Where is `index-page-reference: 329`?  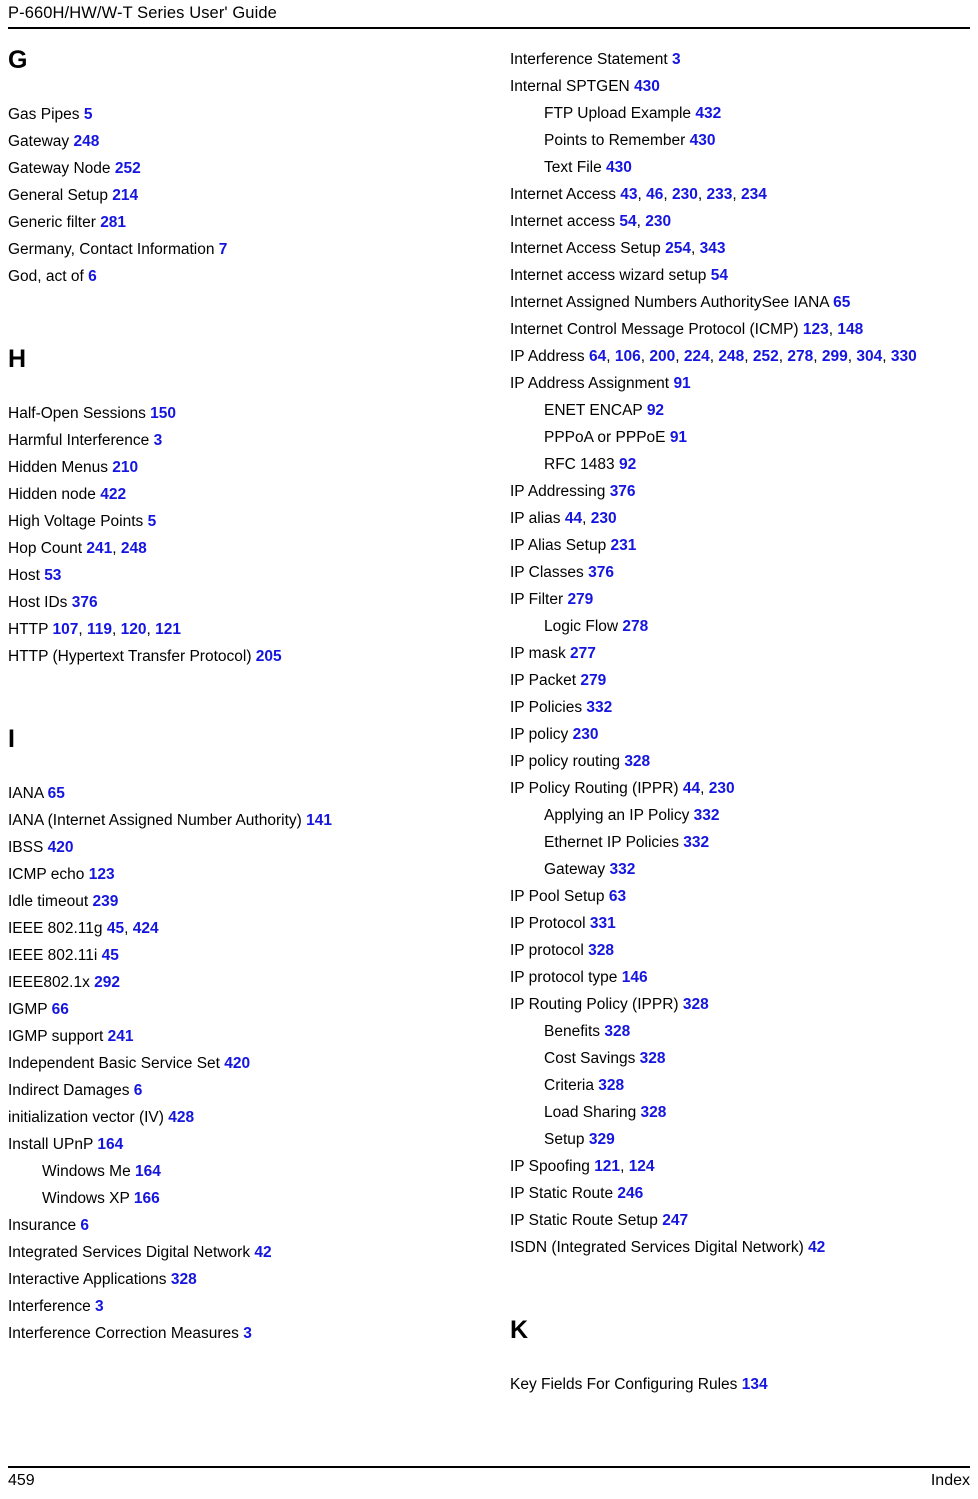
index-page-reference: 329 is located at coordinates (602, 1139).